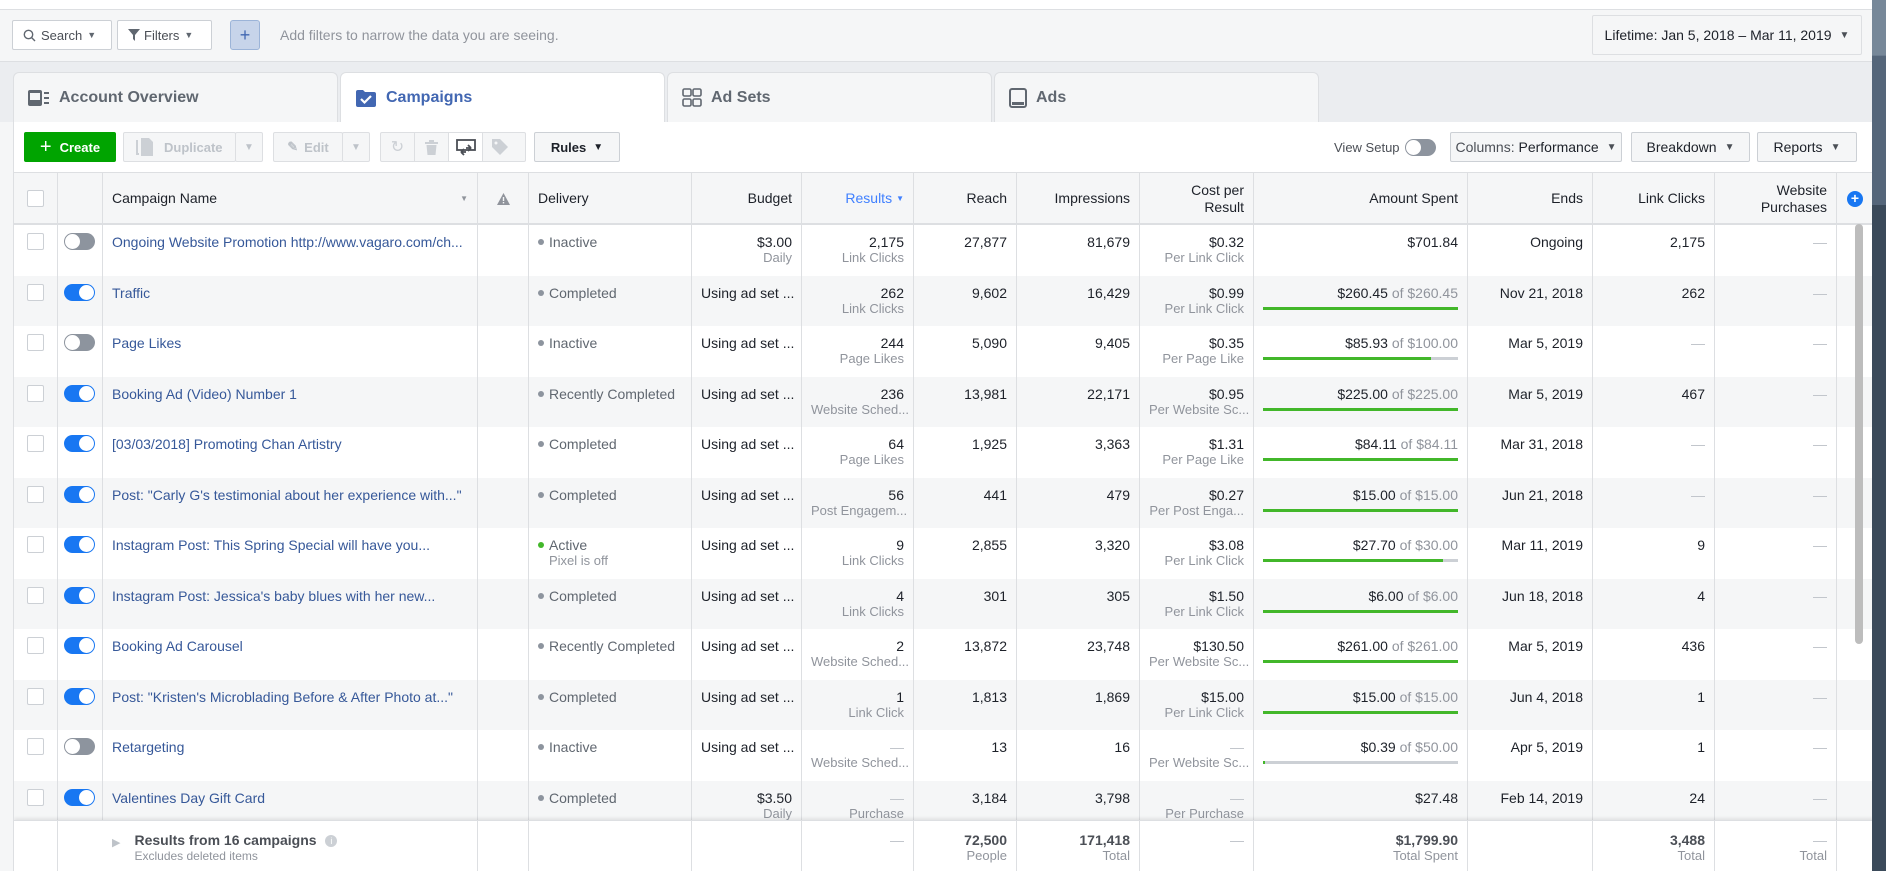 The image size is (1886, 871). I want to click on campaign-name-link: Retargeting, so click(148, 747).